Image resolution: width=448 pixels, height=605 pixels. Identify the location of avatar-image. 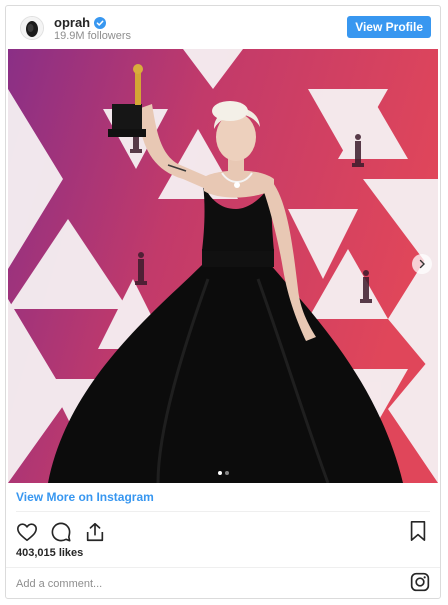
(32, 28).